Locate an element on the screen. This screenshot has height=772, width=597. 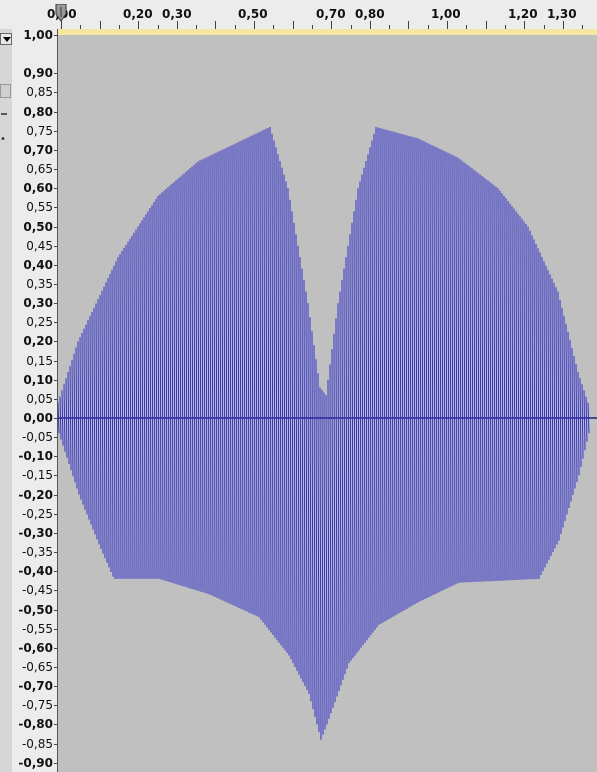
time-label: 0,30 is located at coordinates (177, 14).